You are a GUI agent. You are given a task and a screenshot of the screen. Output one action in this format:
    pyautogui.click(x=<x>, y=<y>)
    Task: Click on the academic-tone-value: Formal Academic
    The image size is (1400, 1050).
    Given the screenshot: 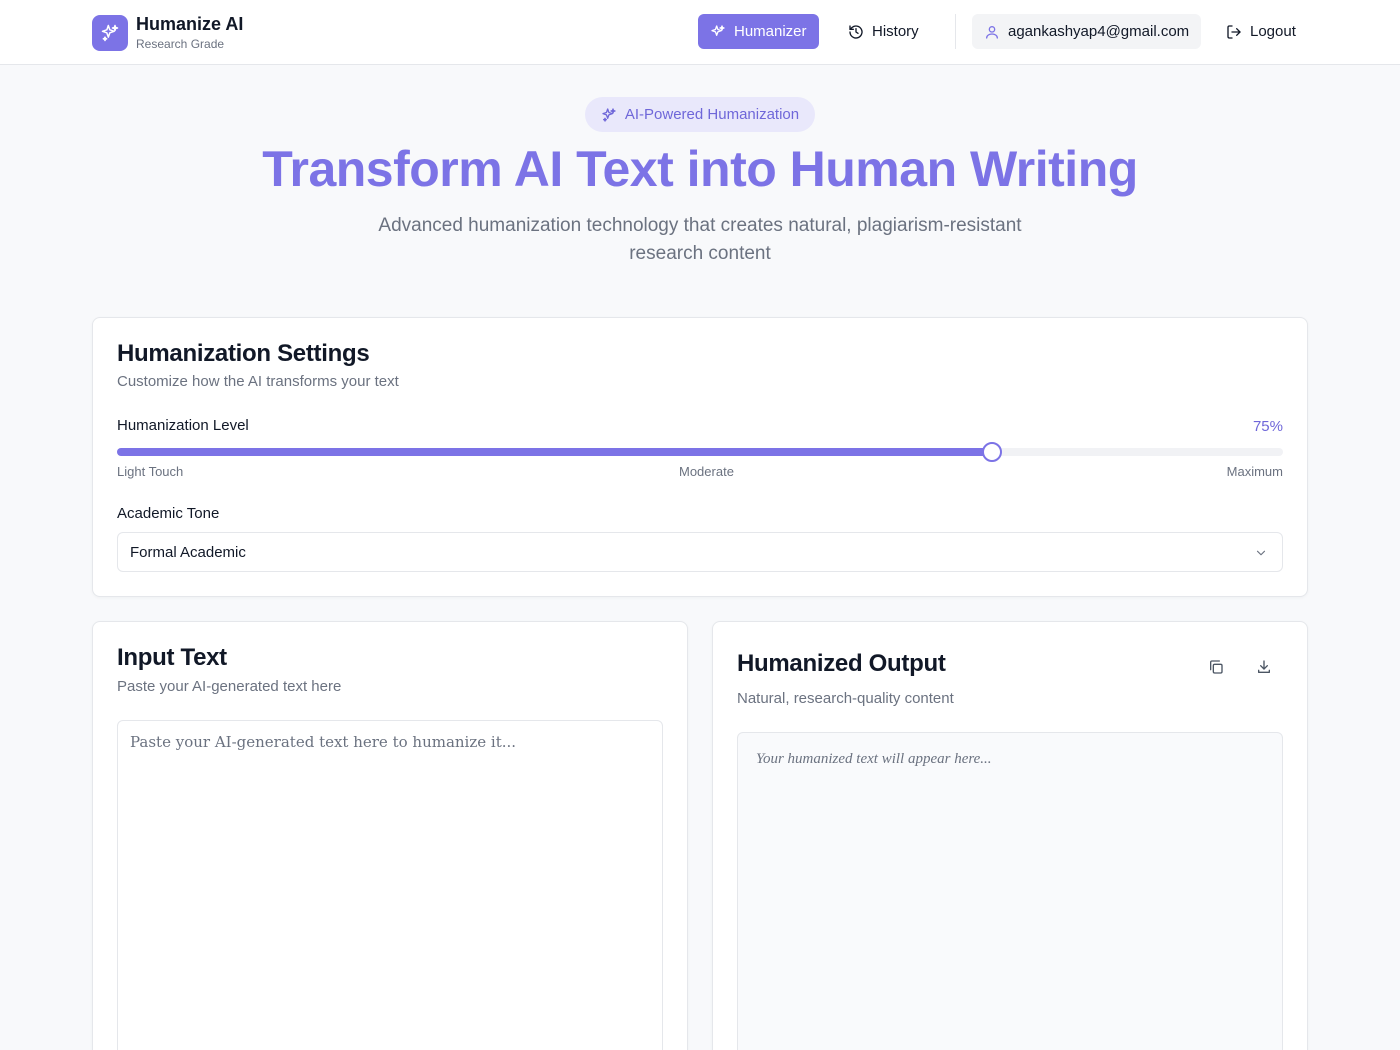 What is the action you would take?
    pyautogui.click(x=188, y=552)
    